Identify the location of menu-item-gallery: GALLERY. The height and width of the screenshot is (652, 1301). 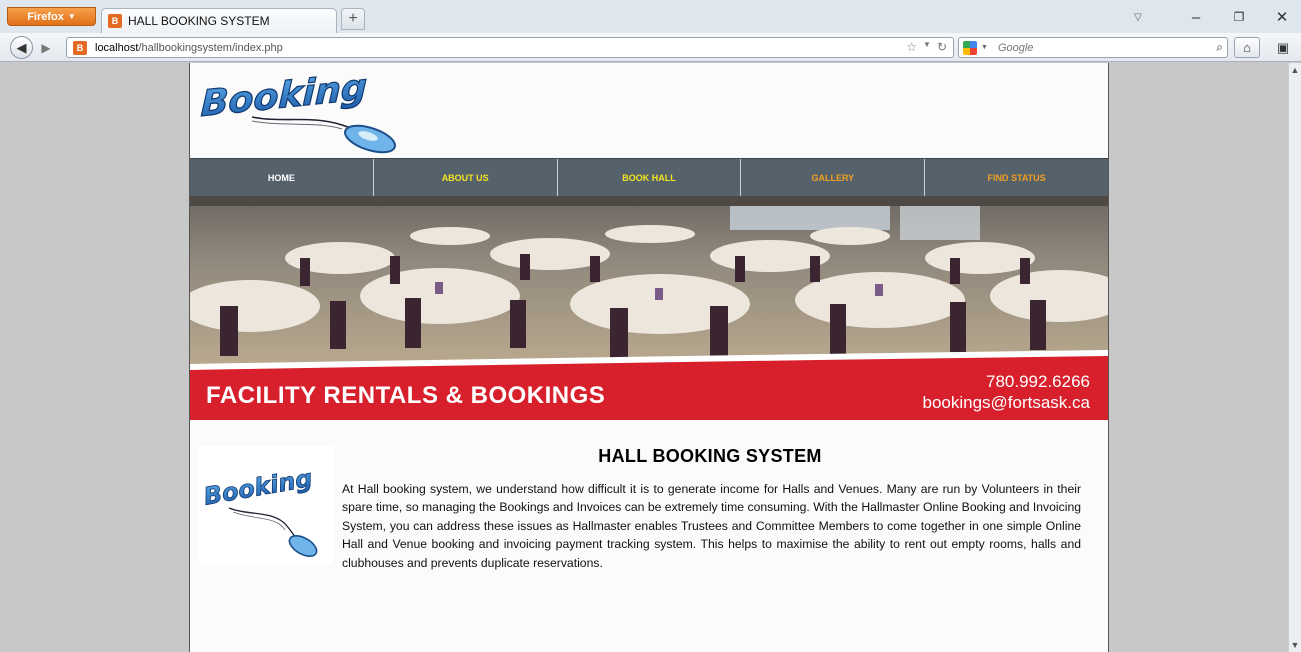
(833, 177).